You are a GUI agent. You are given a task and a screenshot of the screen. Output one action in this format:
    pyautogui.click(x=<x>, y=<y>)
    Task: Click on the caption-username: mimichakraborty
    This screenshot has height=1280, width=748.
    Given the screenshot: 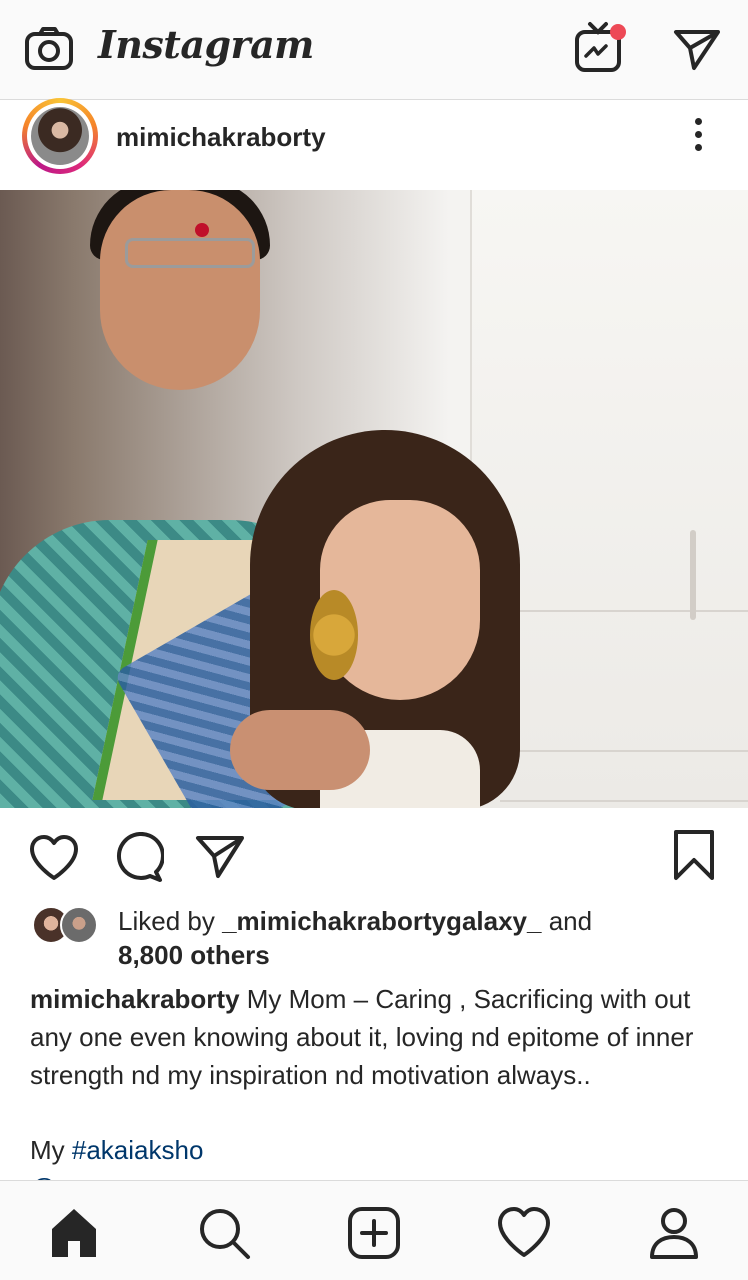 What is the action you would take?
    pyautogui.click(x=135, y=999)
    